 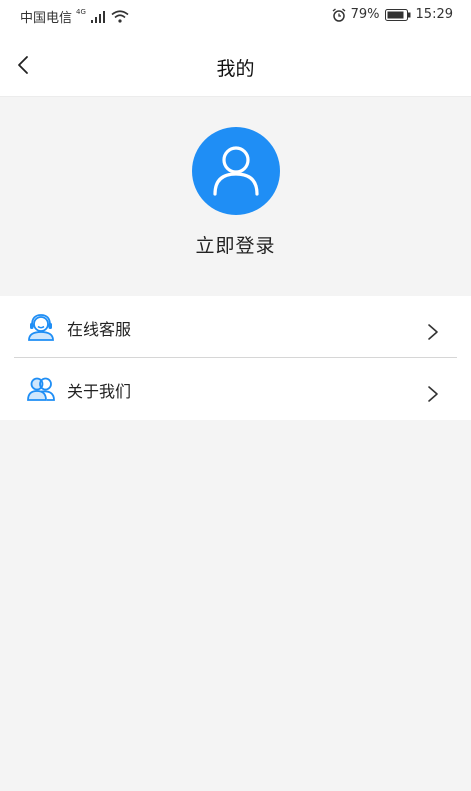 What do you see at coordinates (434, 14) in the screenshot?
I see `status-time: 15:29` at bounding box center [434, 14].